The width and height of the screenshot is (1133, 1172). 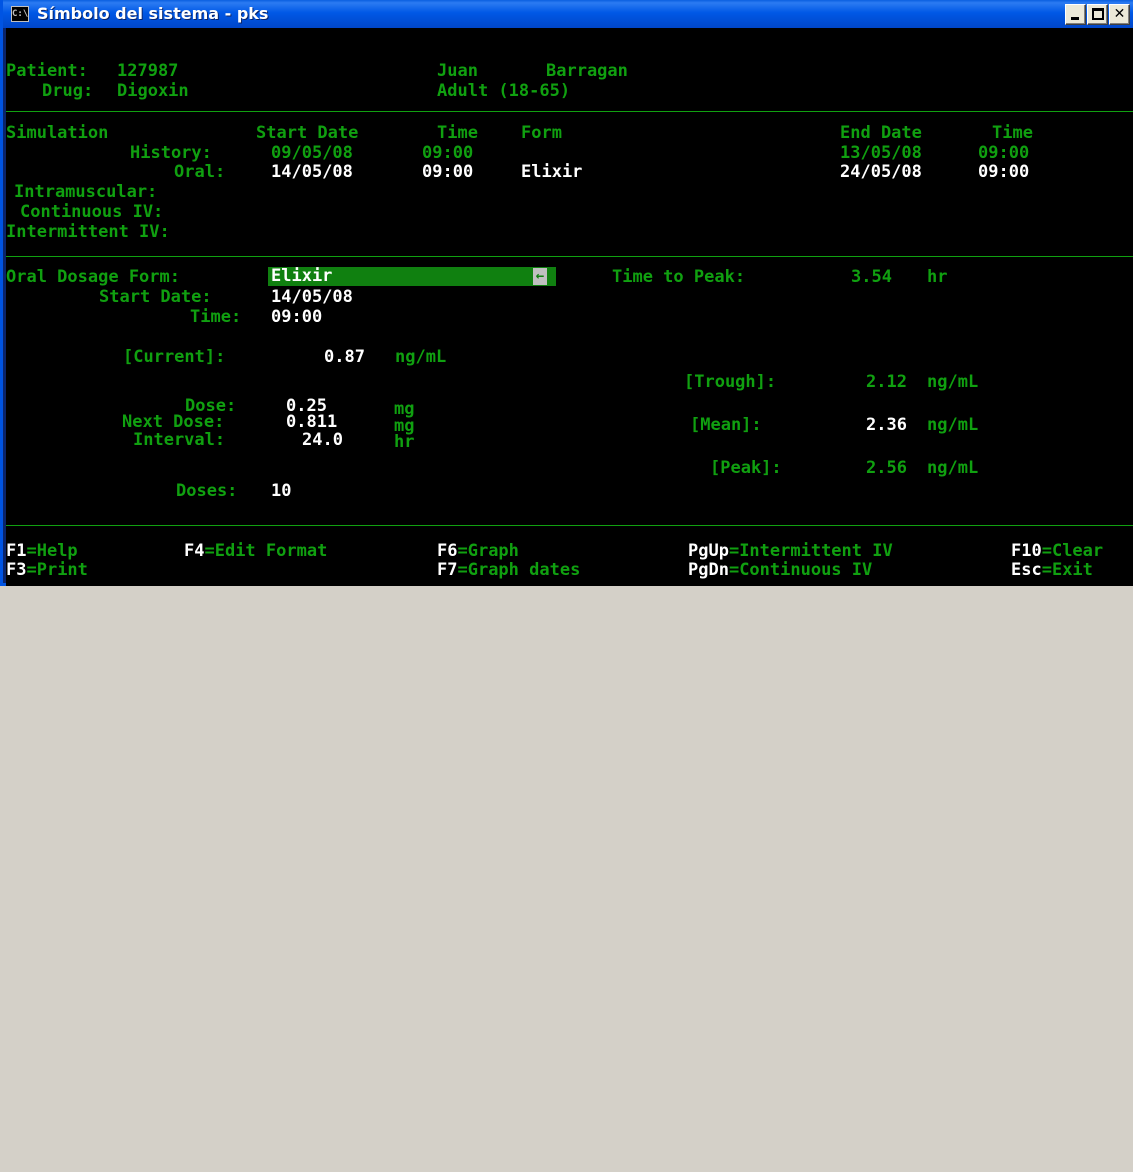 I want to click on continuous-iv-label: Continuous IV:, so click(x=92, y=212).